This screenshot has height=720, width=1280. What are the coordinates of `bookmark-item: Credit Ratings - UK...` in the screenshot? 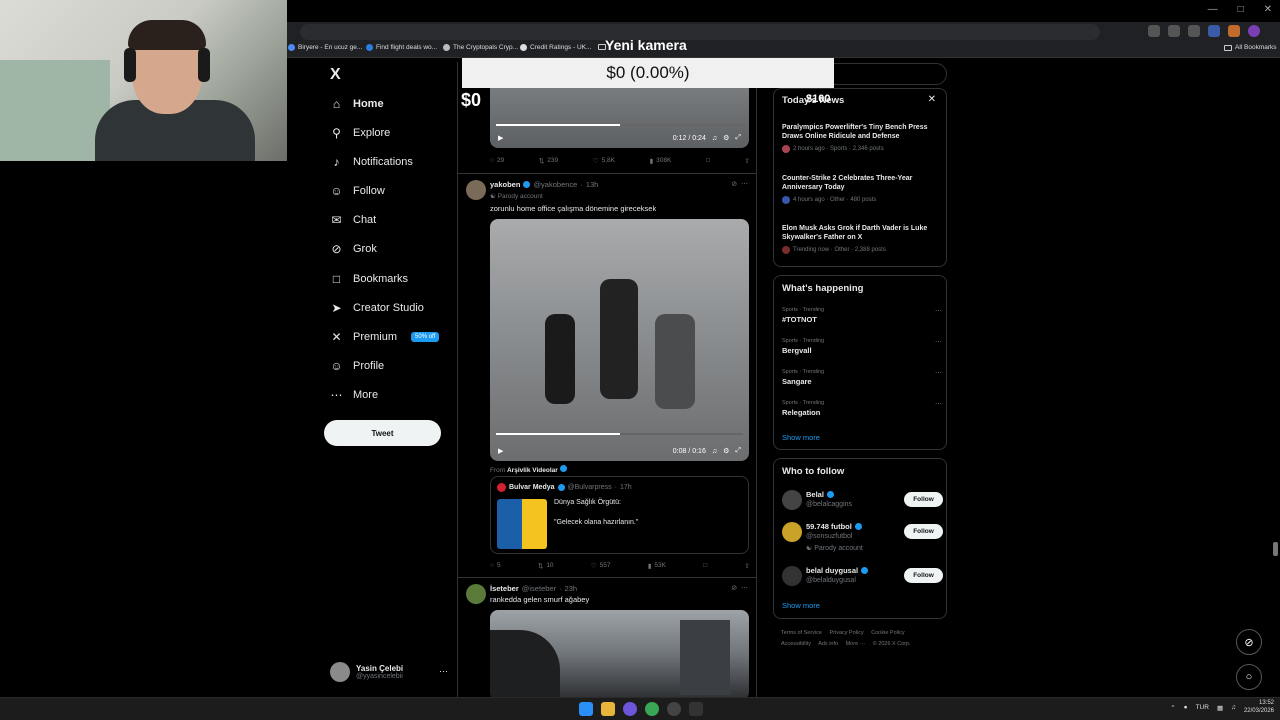 It's located at (555, 47).